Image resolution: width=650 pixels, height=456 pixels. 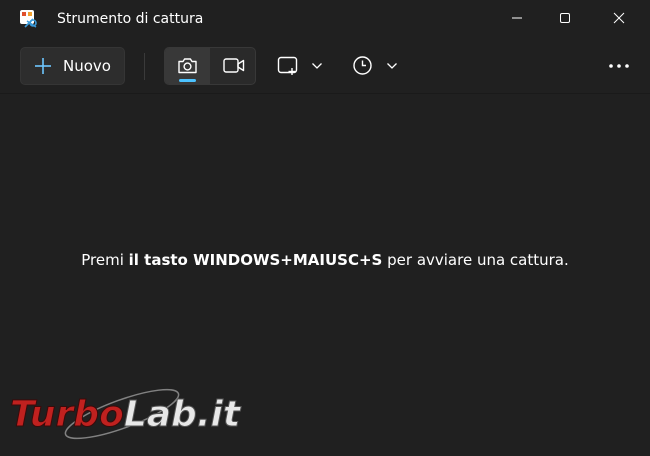 I want to click on watermark-text-lab: Lab.it, so click(x=183, y=414).